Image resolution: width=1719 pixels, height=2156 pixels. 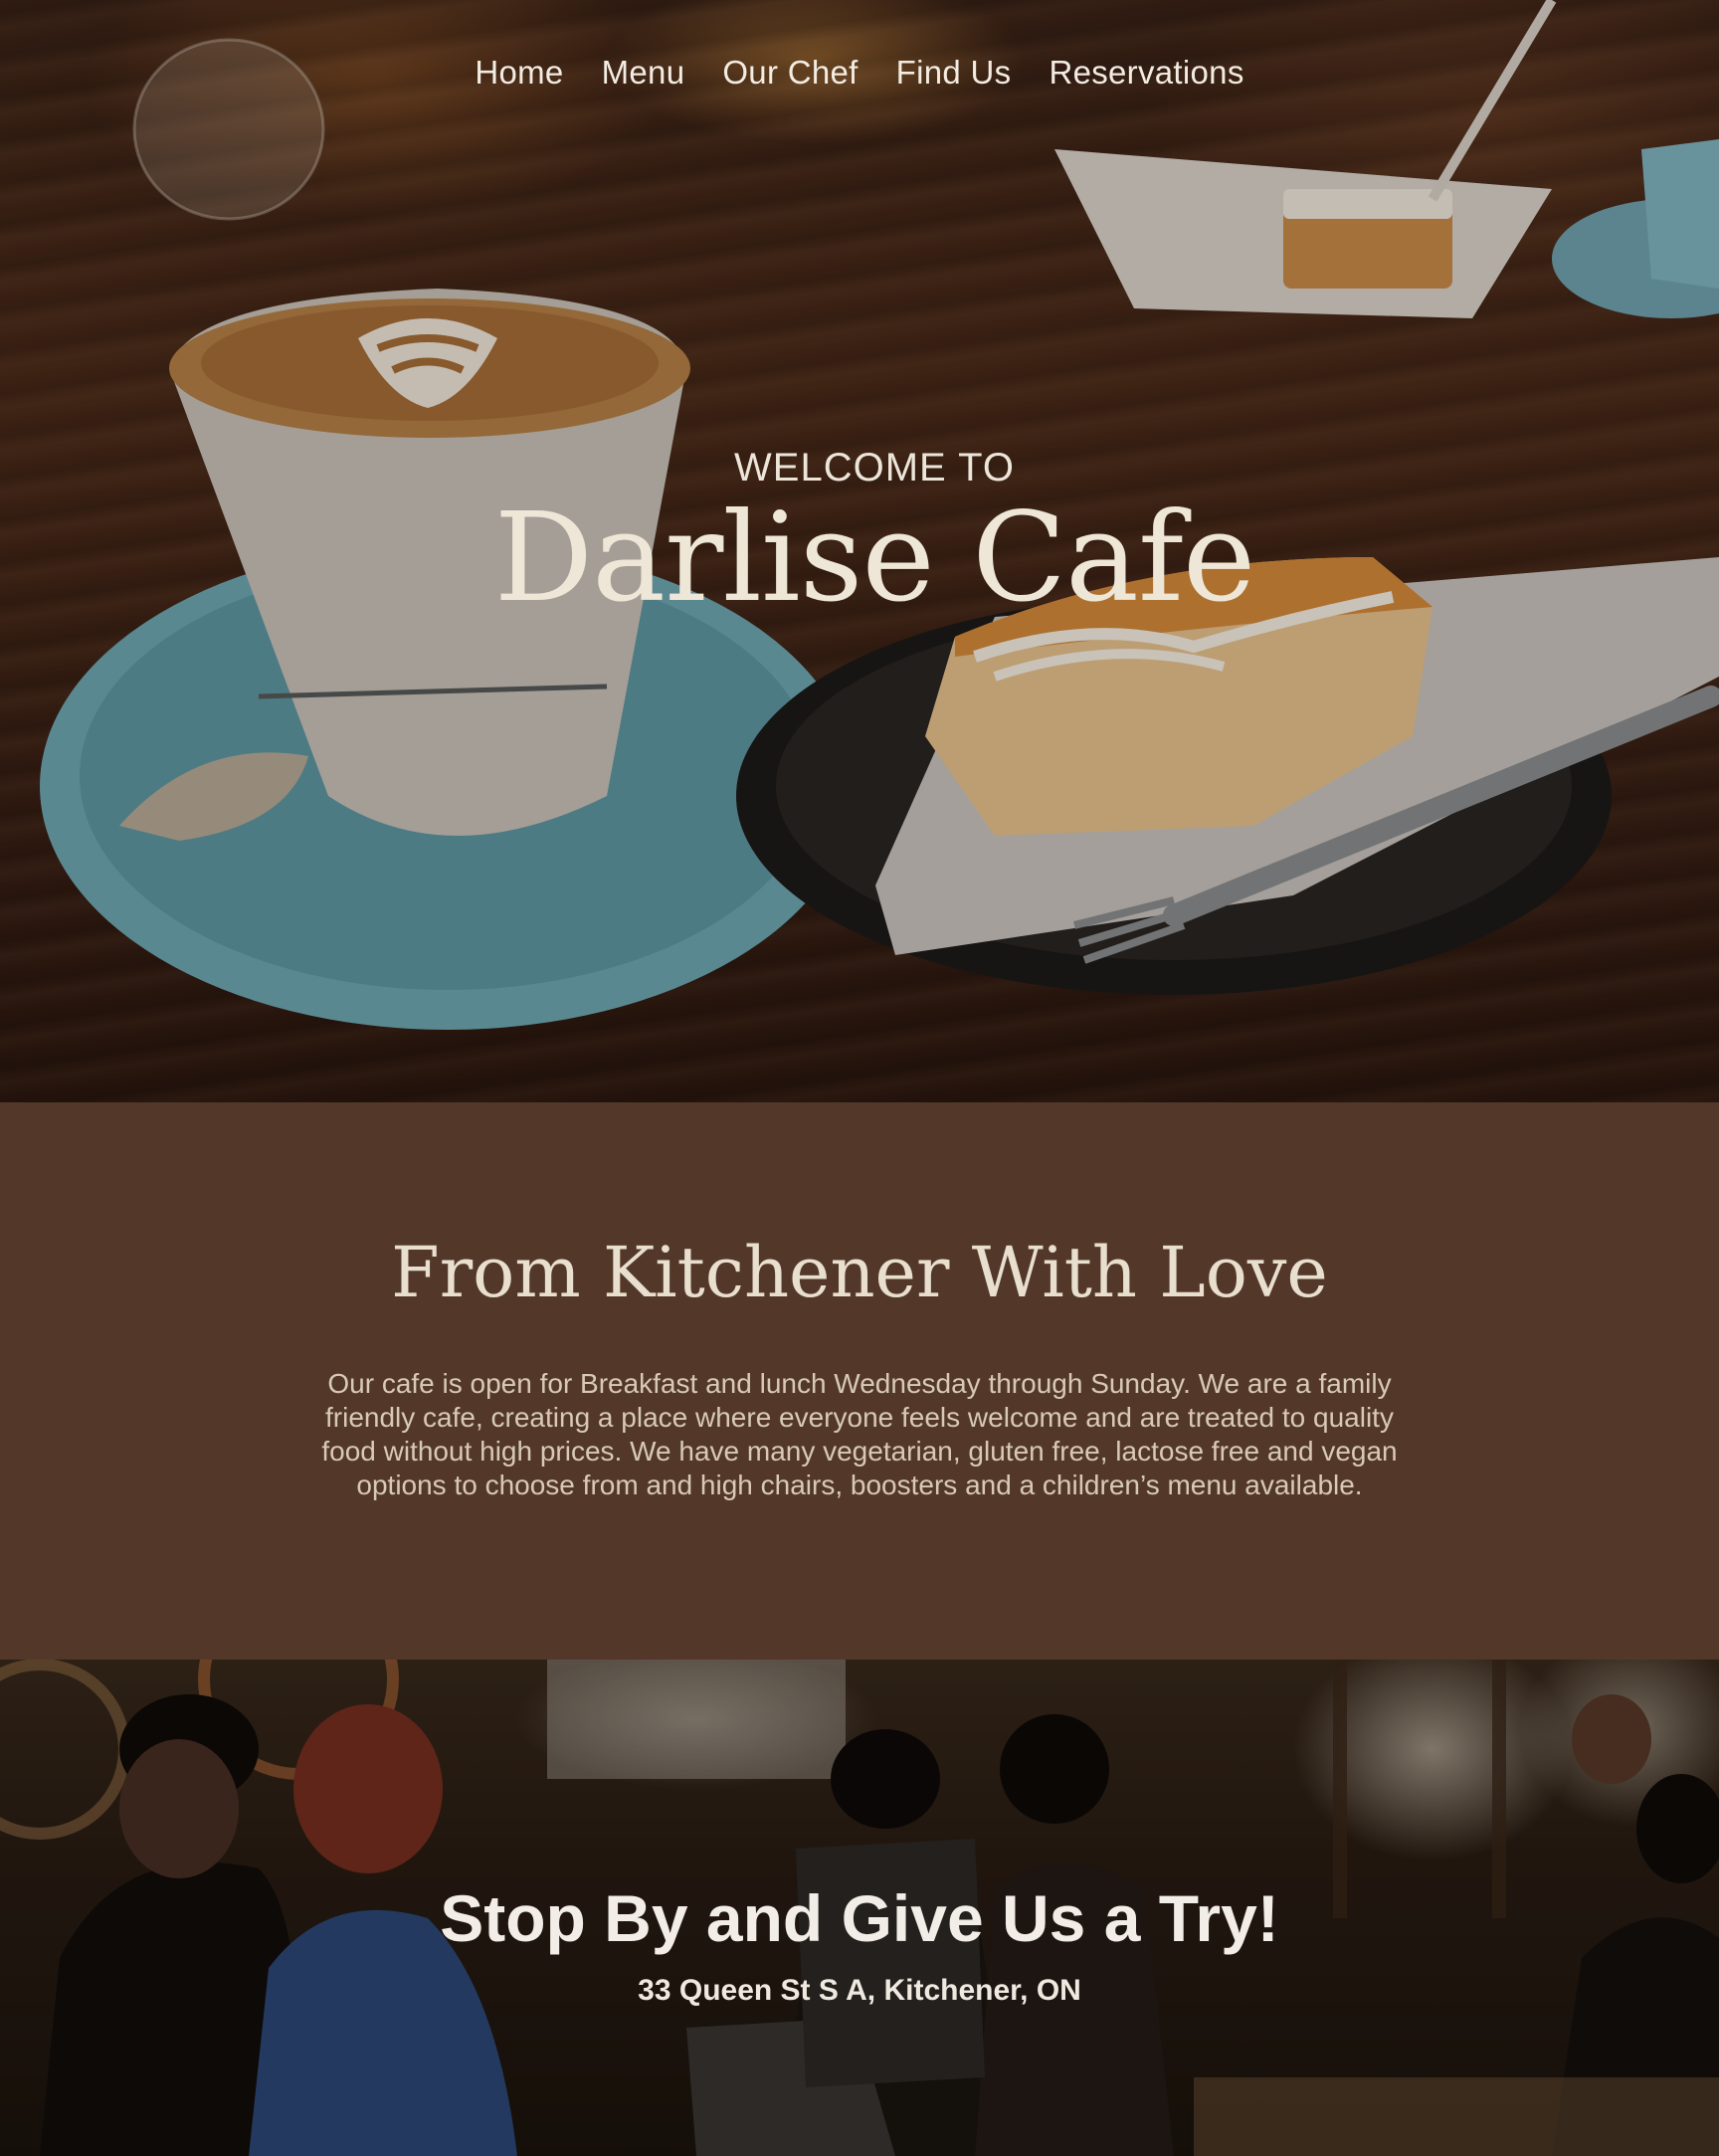 What do you see at coordinates (1146, 73) in the screenshot?
I see `nav-reservations: Reservations` at bounding box center [1146, 73].